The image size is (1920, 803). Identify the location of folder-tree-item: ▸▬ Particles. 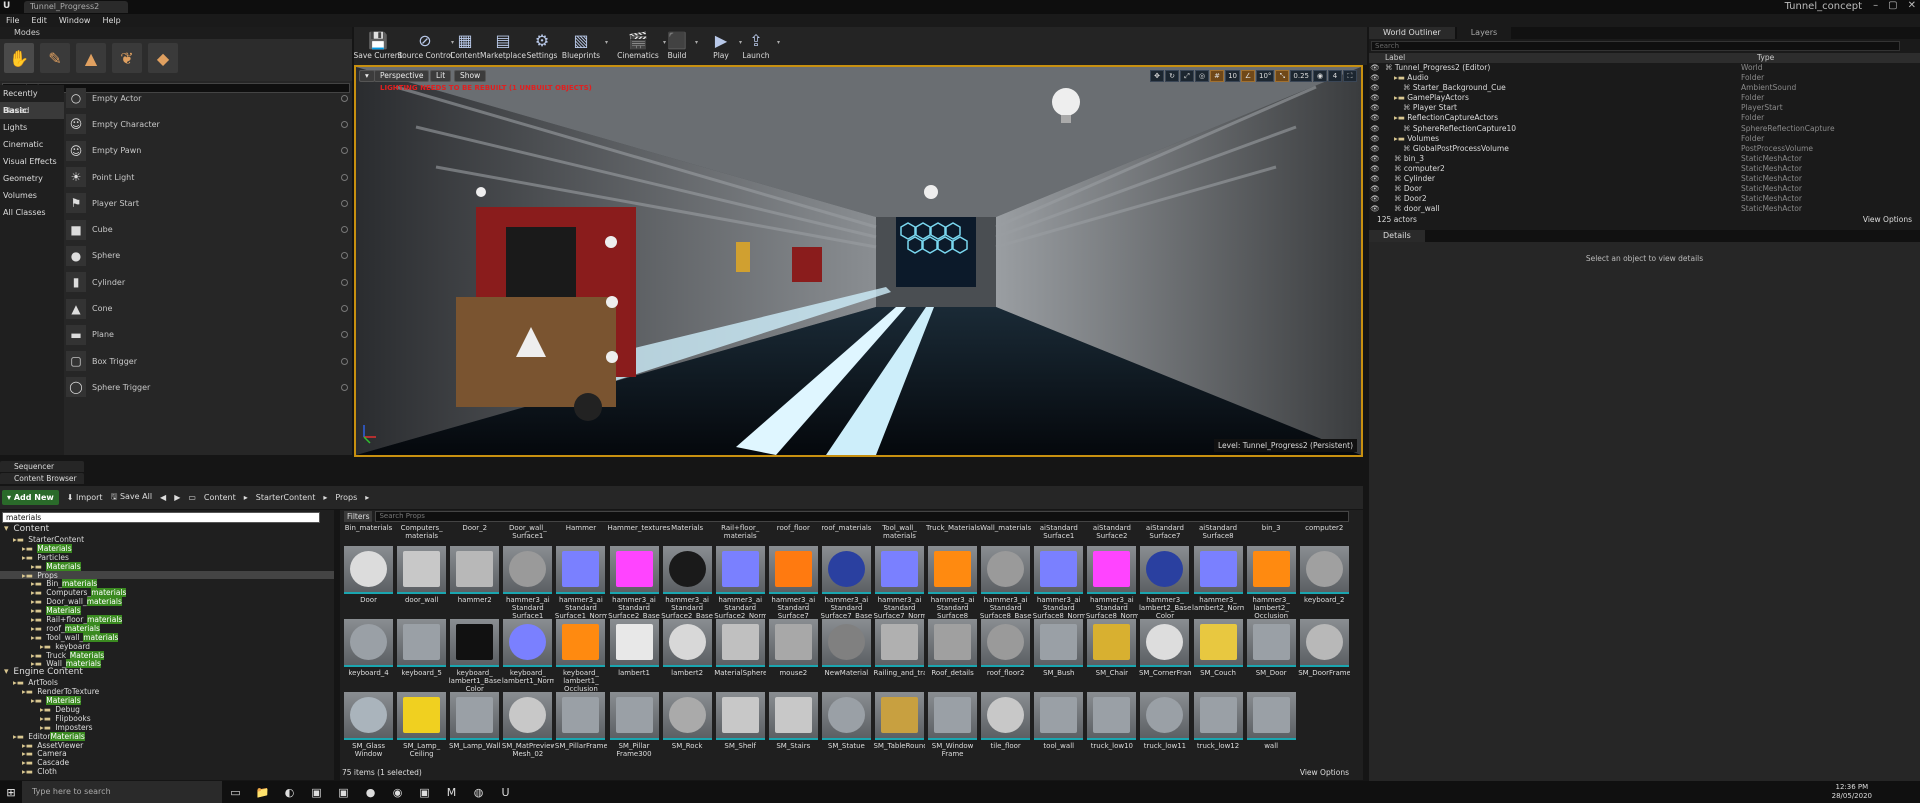
(167, 557).